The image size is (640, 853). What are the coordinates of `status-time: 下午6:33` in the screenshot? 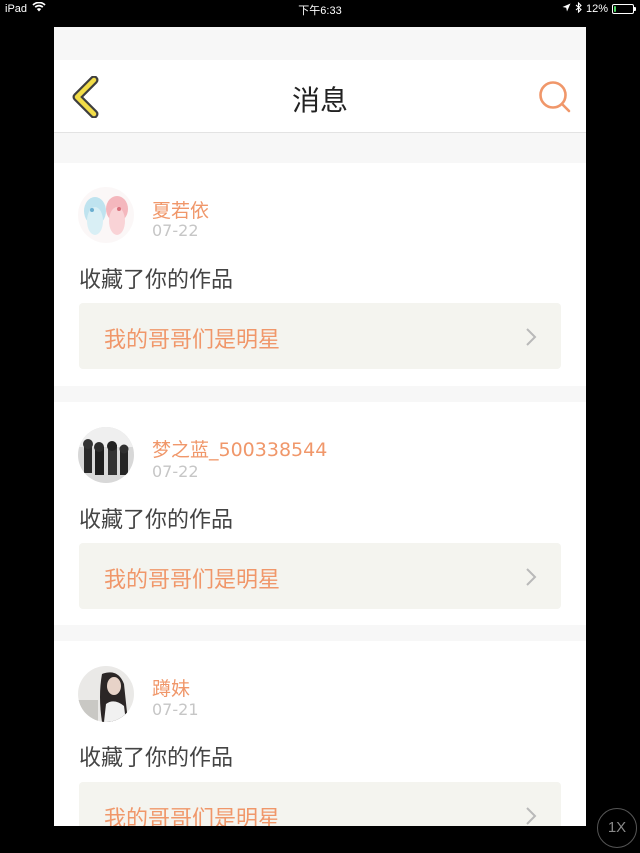 It's located at (320, 11).